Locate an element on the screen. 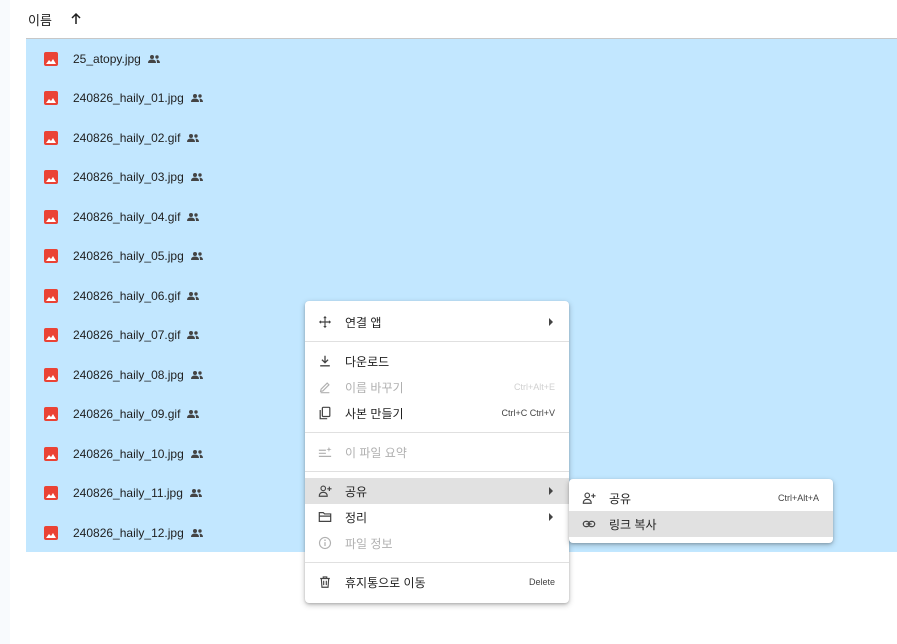 The image size is (897, 644). info-icon is located at coordinates (325, 543).